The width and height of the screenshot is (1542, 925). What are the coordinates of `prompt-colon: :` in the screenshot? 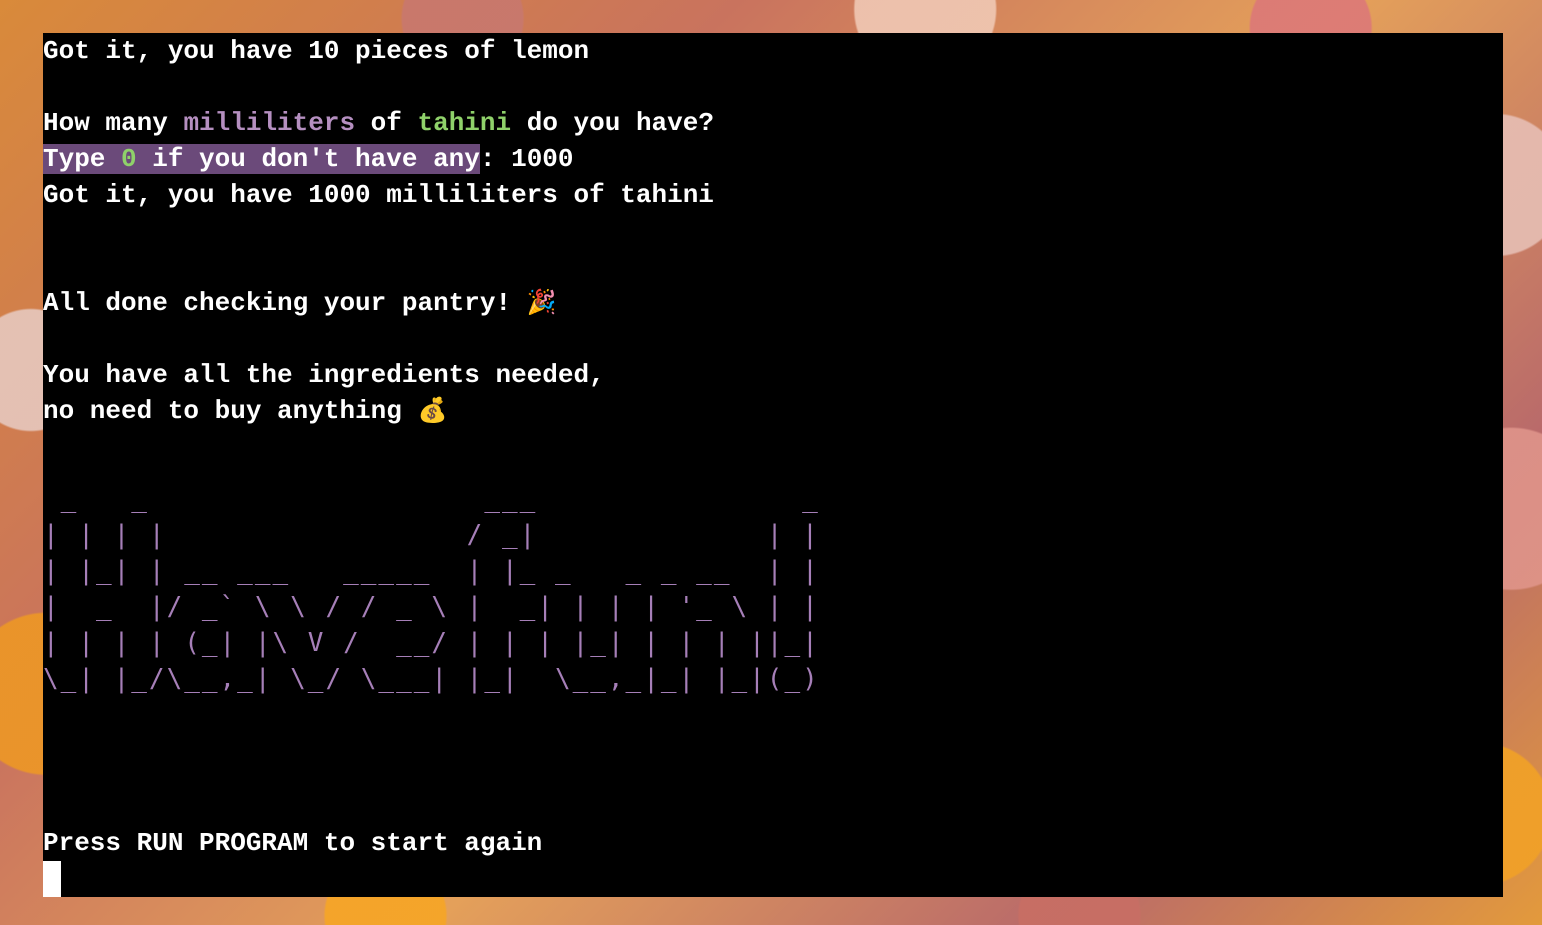 It's located at (487, 159).